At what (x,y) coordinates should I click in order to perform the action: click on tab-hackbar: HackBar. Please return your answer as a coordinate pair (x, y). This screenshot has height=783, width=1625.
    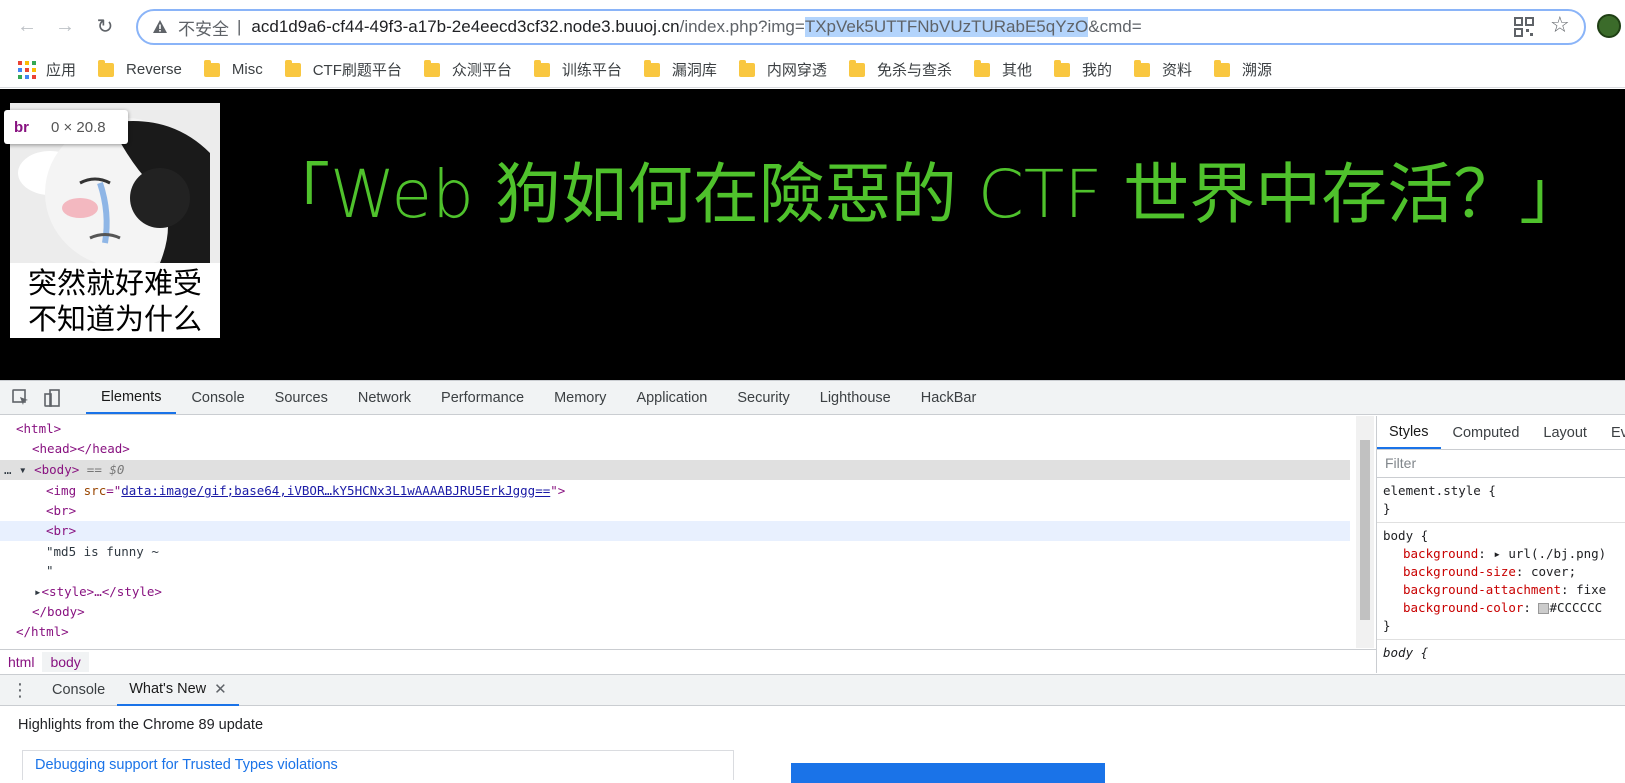
    Looking at the image, I should click on (949, 397).